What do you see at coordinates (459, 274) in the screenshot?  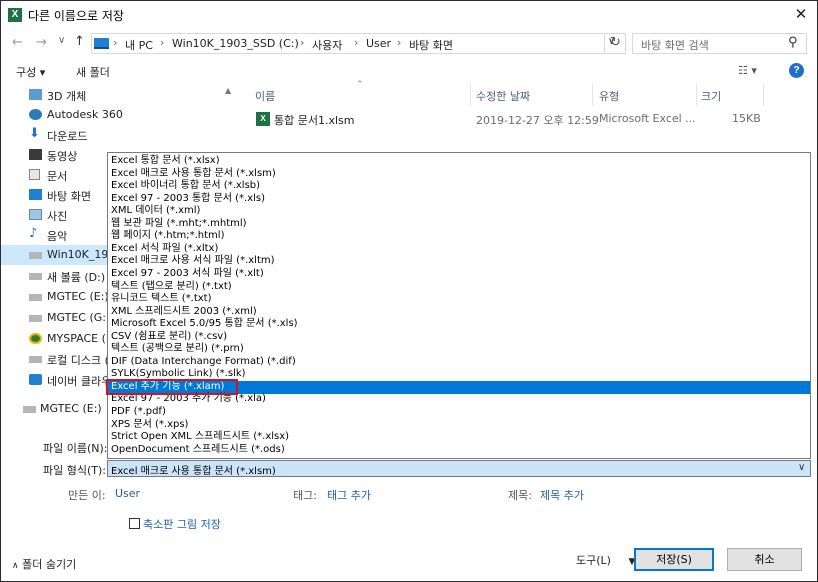 I see `filetype-option: Excel 97 - 2003 서식 파일 (*.xlt)` at bounding box center [459, 274].